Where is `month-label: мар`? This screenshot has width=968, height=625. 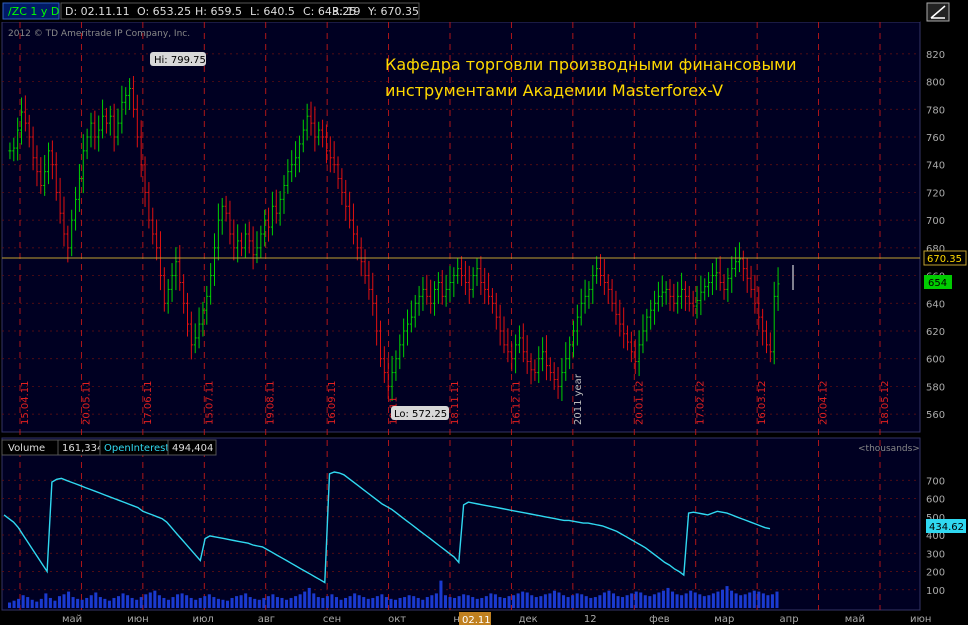
month-label: мар is located at coordinates (724, 619).